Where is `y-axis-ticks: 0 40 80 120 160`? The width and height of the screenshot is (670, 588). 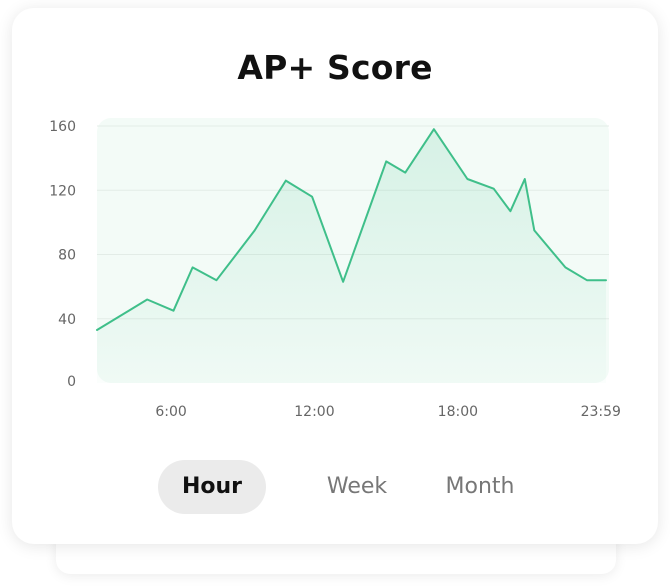 y-axis-ticks: 0 40 80 120 160 is located at coordinates (62, 254).